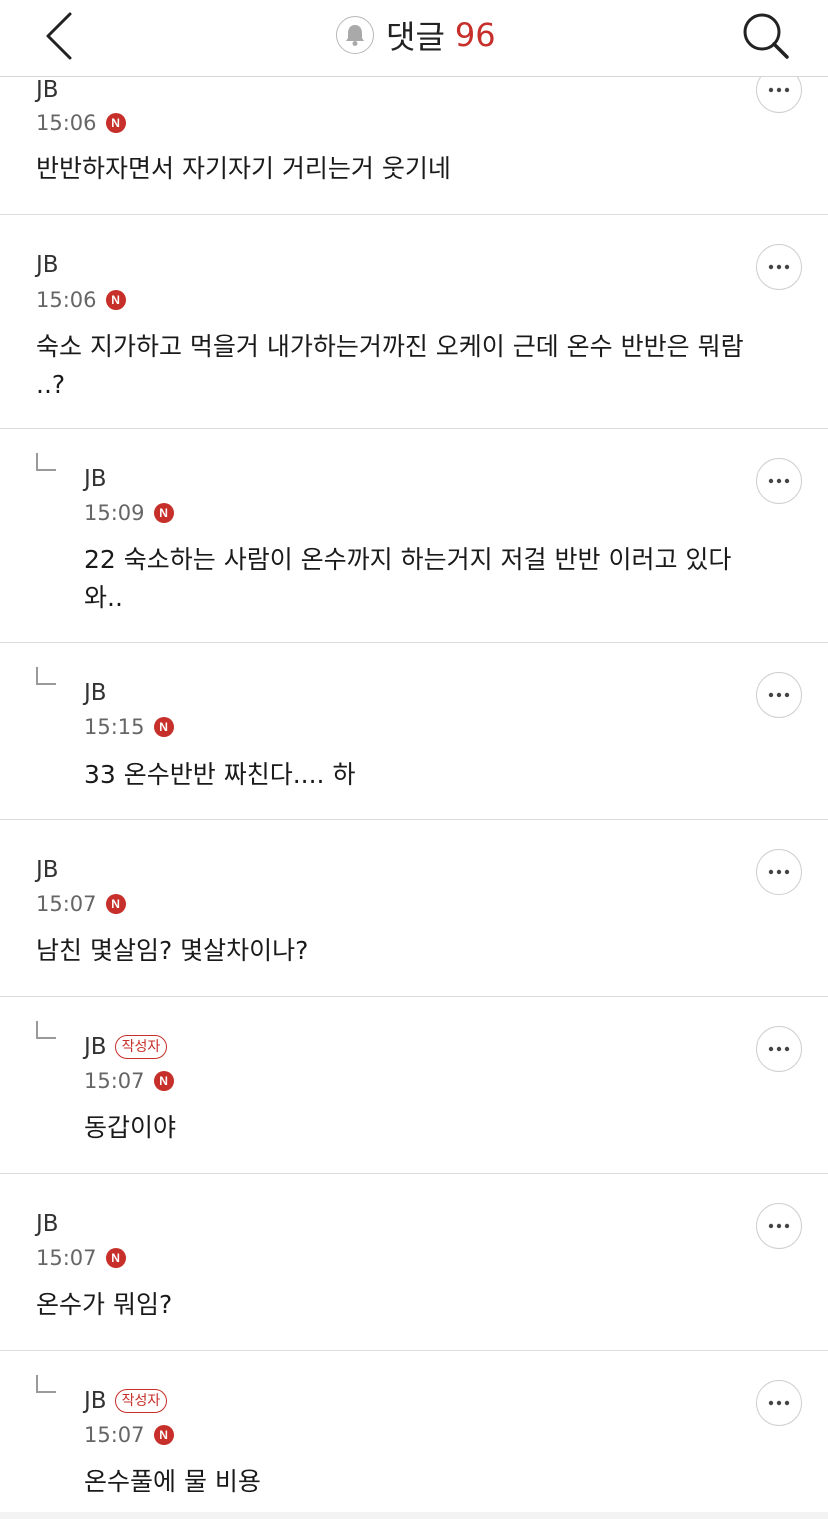  Describe the element at coordinates (172, 1481) in the screenshot. I see `comment-text: 온수풀에 물 비용` at that location.